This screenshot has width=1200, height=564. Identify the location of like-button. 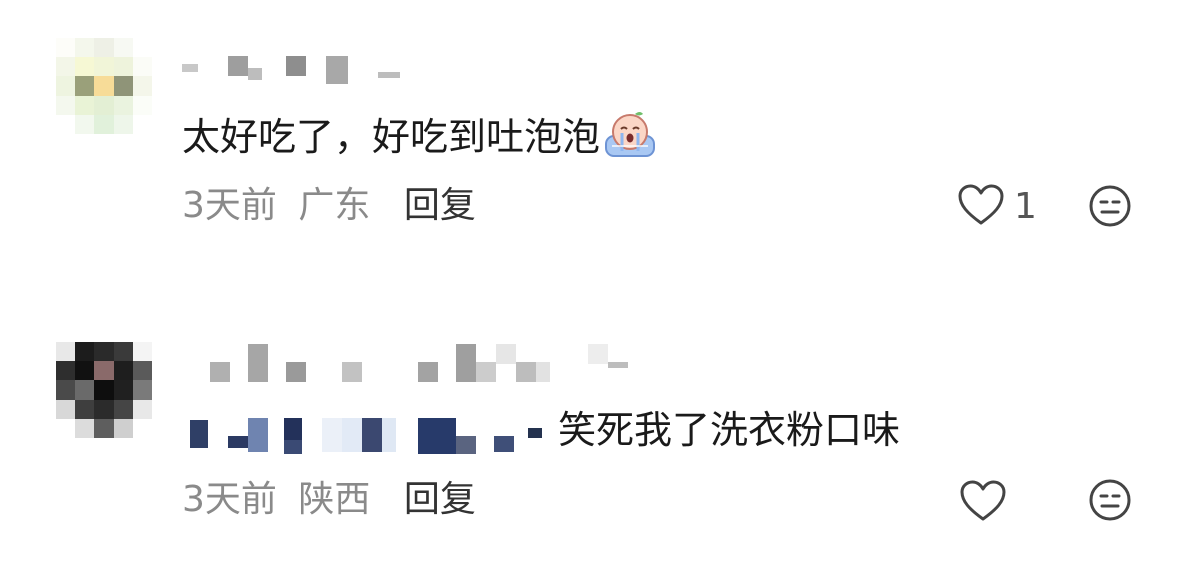
(988, 503).